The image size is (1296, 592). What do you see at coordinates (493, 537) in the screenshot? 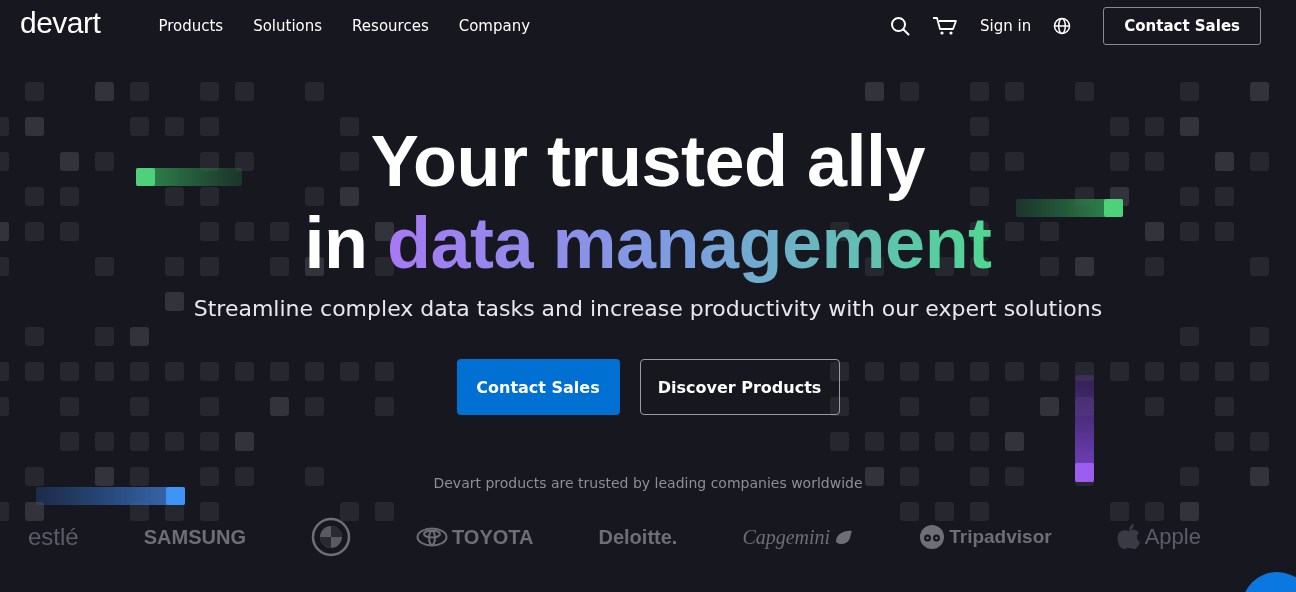
I see `company-logo: TOYOTA` at bounding box center [493, 537].